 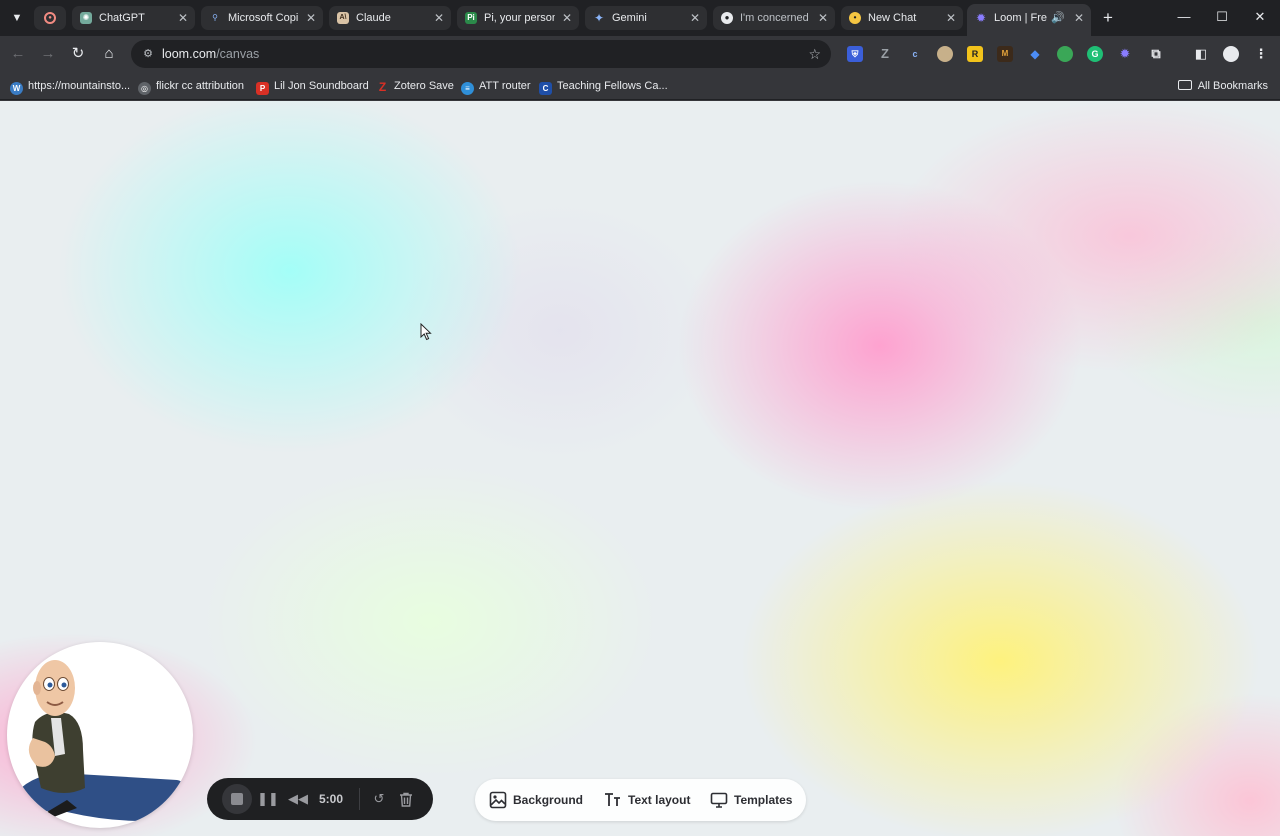 What do you see at coordinates (320, 799) in the screenshot?
I see `recording-controls: ❚❚ ◀◀ 5:00 ↺` at bounding box center [320, 799].